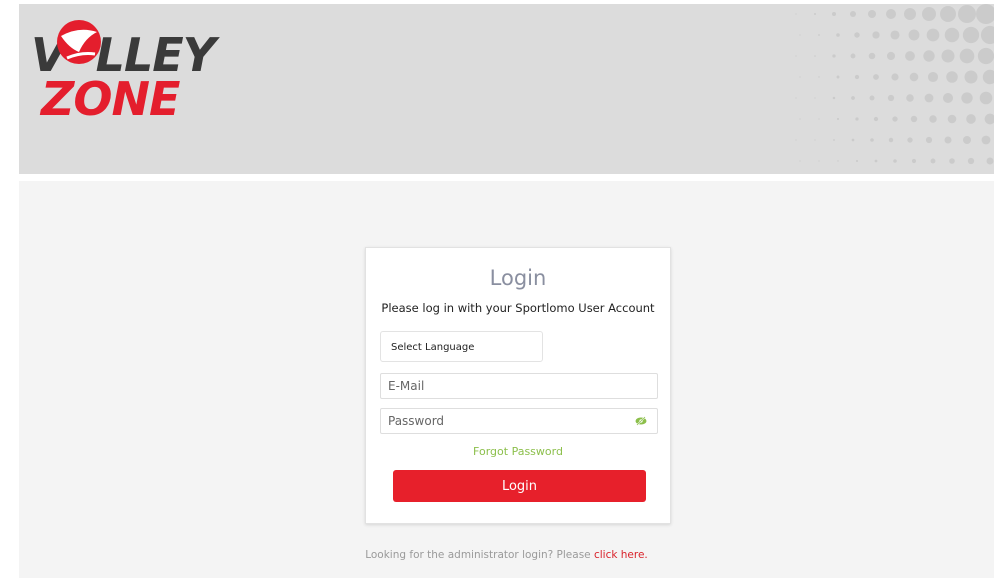 Image resolution: width=994 pixels, height=578 pixels. I want to click on logo-bottom-word: ZONE, so click(110, 99).